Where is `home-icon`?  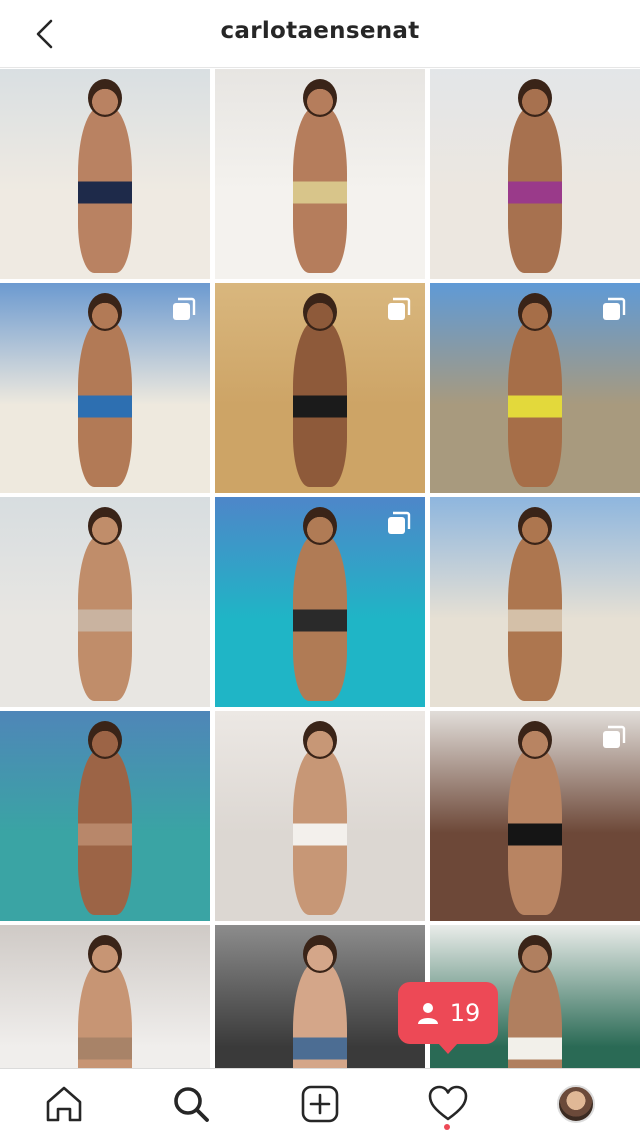
home-icon is located at coordinates (64, 1104).